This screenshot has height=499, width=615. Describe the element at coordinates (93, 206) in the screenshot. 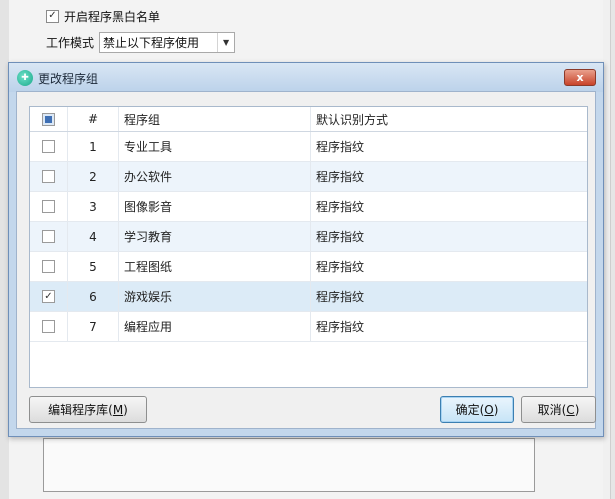

I see `row-num: 3` at that location.